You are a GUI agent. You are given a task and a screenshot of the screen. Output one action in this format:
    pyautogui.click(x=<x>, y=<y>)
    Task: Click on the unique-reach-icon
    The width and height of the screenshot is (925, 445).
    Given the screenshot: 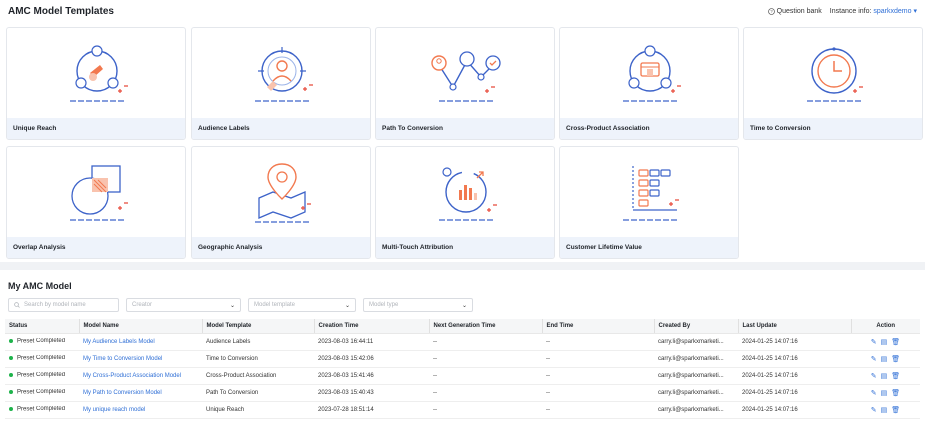 What is the action you would take?
    pyautogui.click(x=96, y=74)
    